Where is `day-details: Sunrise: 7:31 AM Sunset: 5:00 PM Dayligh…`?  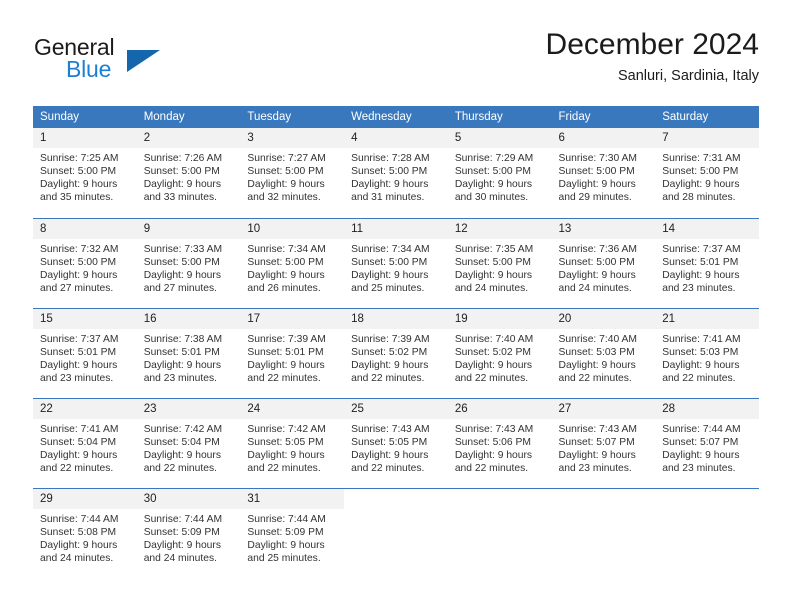 day-details: Sunrise: 7:31 AM Sunset: 5:00 PM Dayligh… is located at coordinates (707, 176).